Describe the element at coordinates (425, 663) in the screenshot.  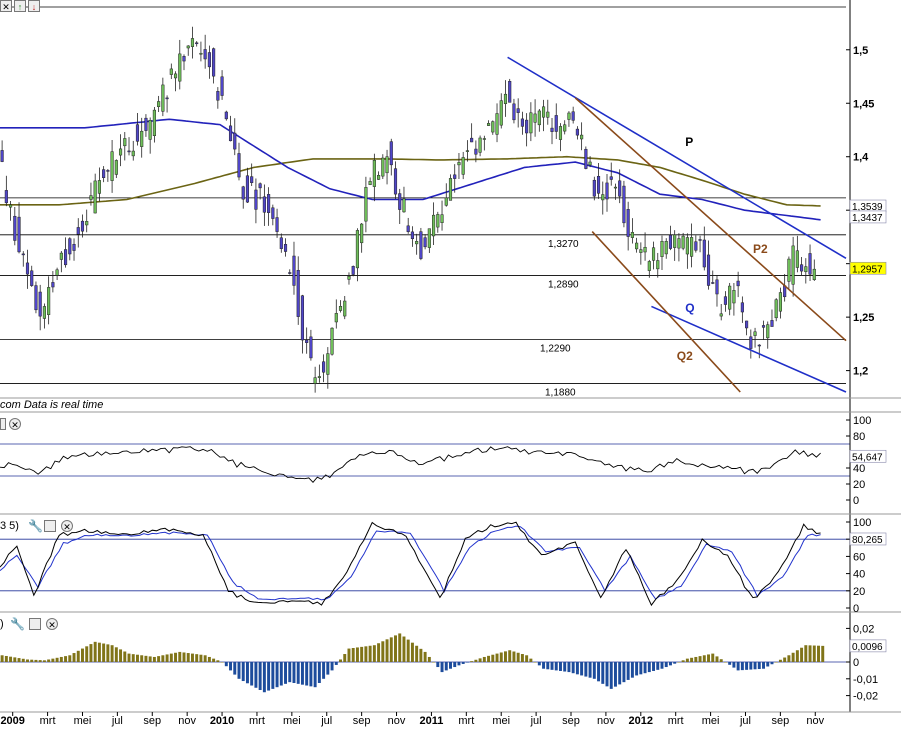
I see `macd-panel` at that location.